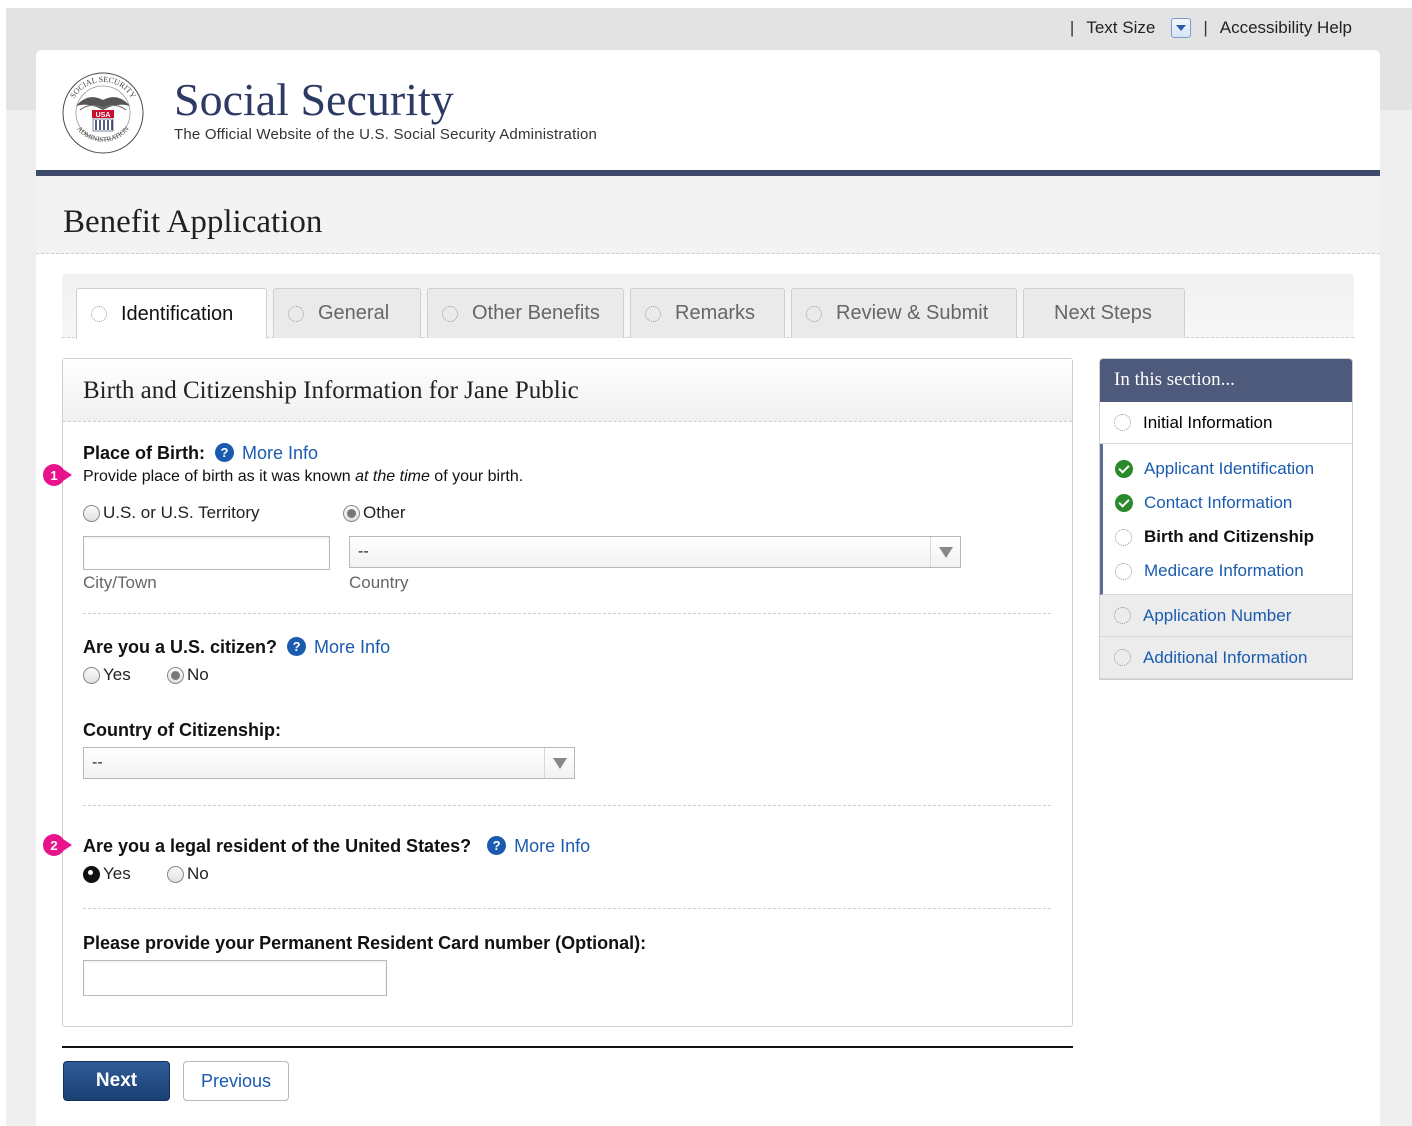  What do you see at coordinates (54, 475) in the screenshot?
I see `callout-number: 1` at bounding box center [54, 475].